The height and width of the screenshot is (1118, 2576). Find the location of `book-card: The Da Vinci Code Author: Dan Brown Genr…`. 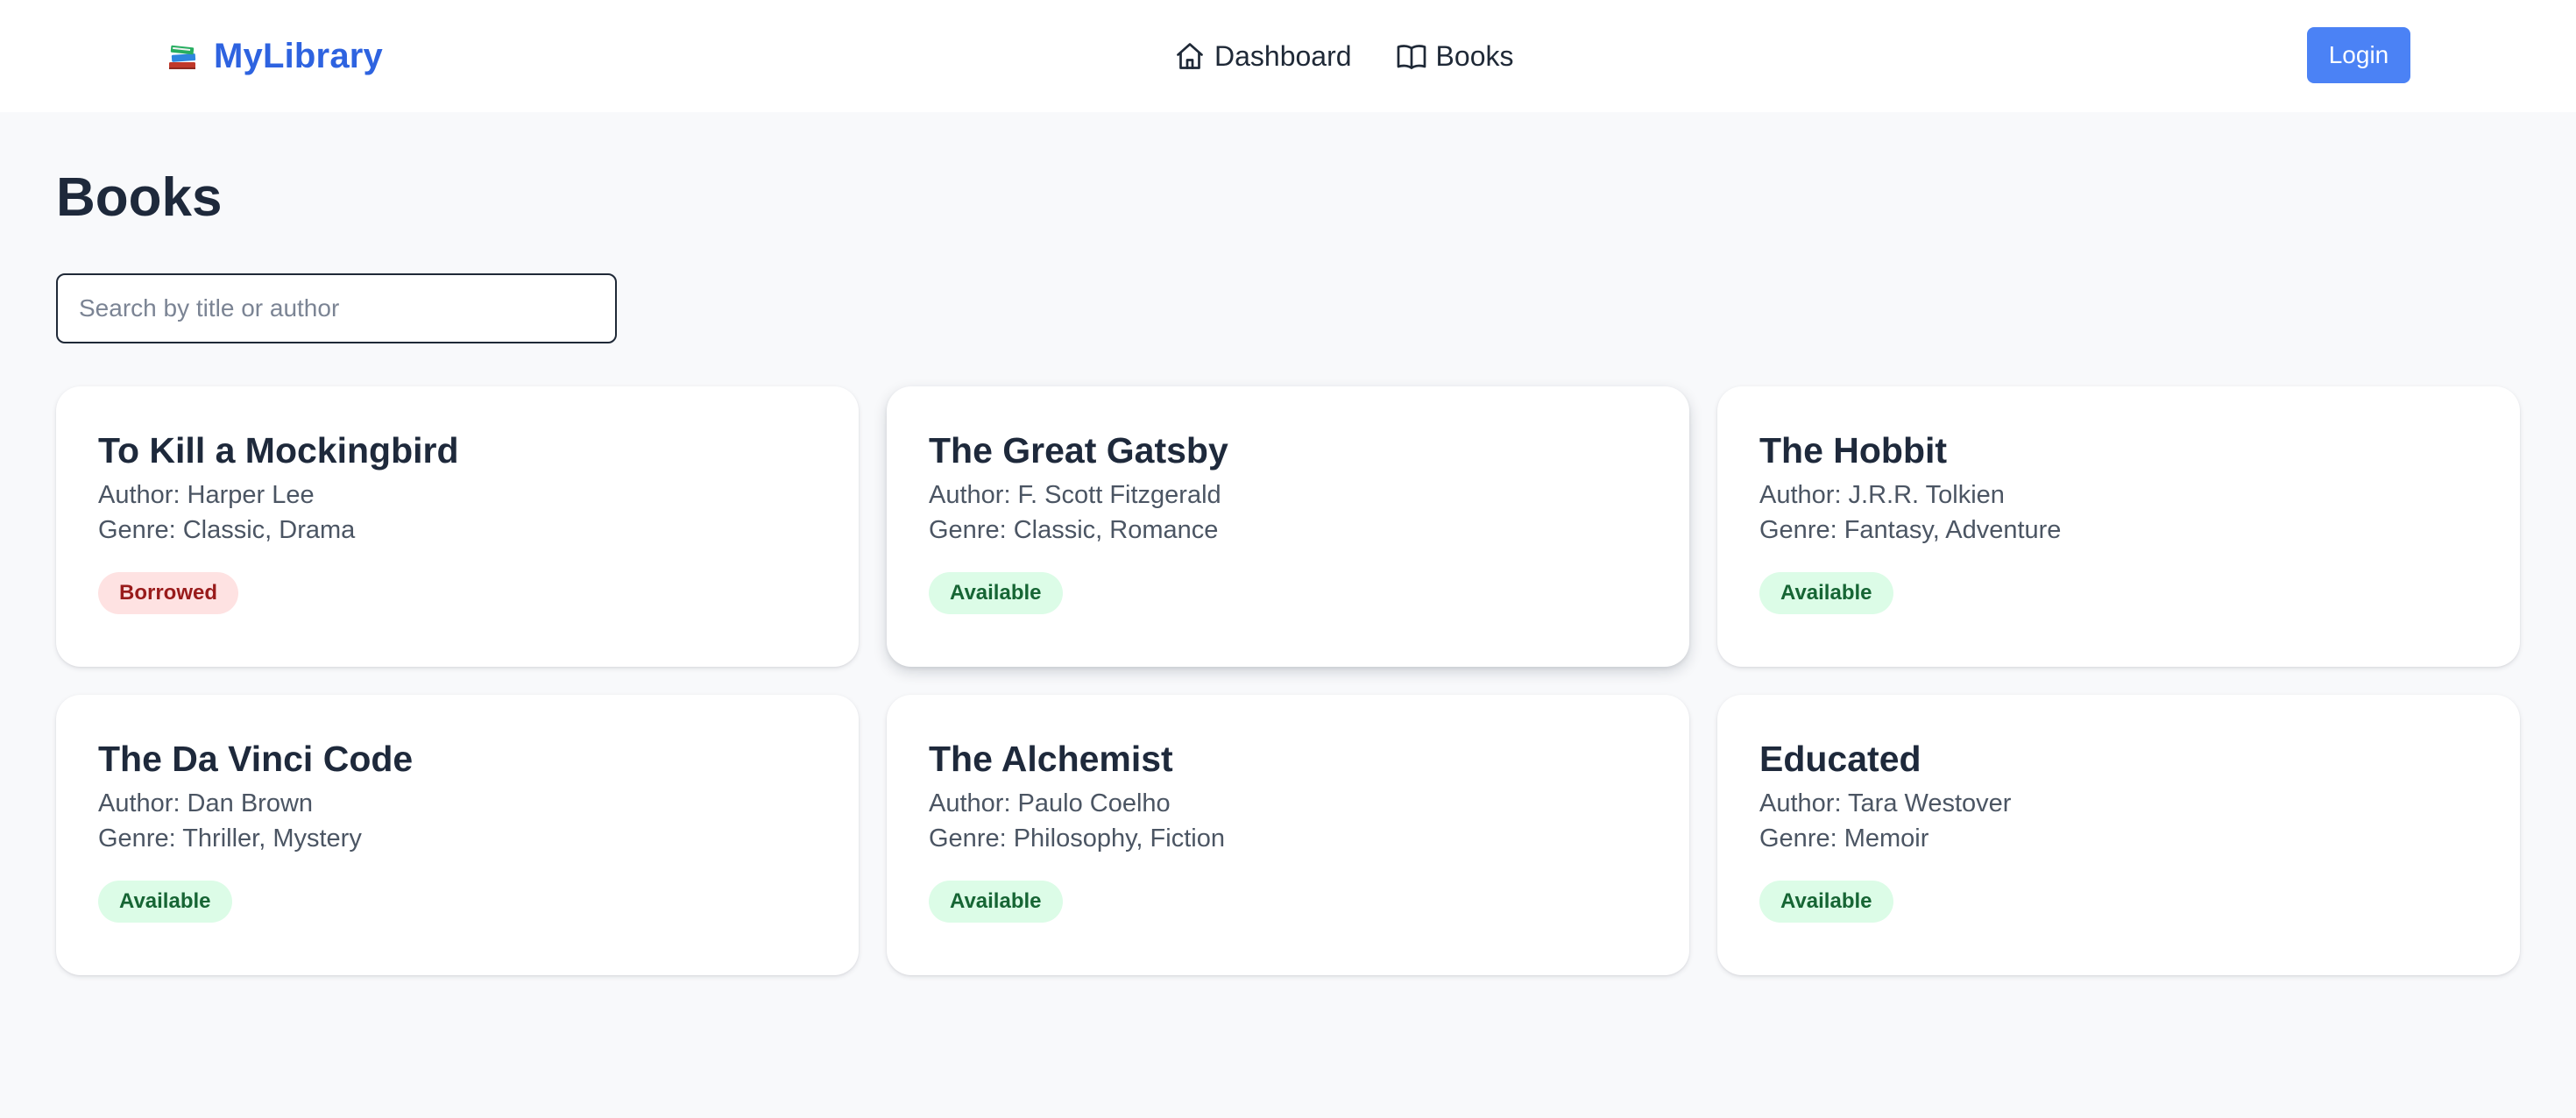

book-card: The Da Vinci Code Author: Dan Brown Genr… is located at coordinates (457, 835).